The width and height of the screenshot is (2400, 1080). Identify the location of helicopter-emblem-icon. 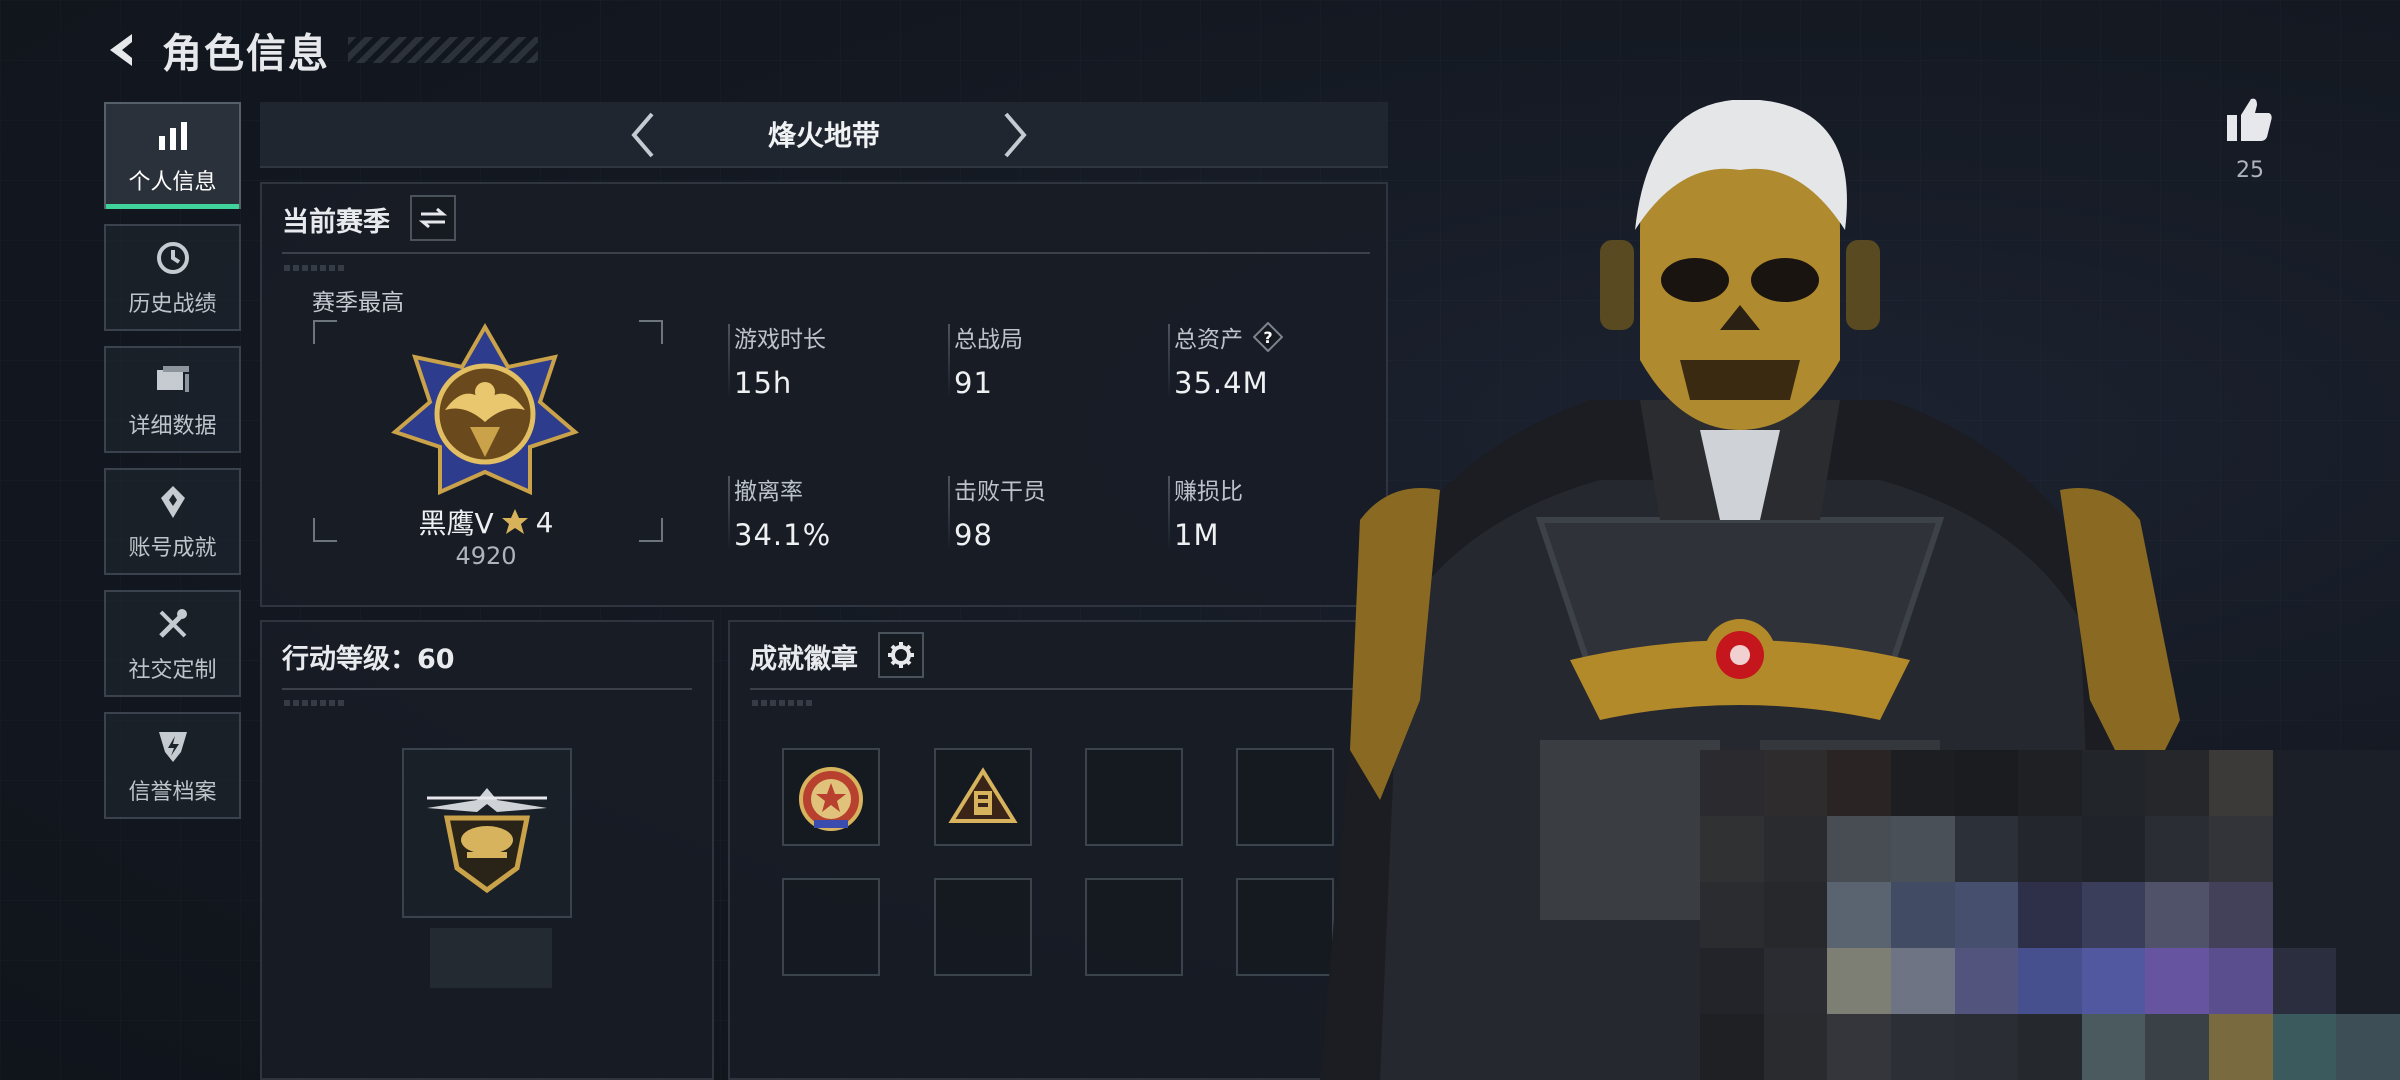
(487, 841).